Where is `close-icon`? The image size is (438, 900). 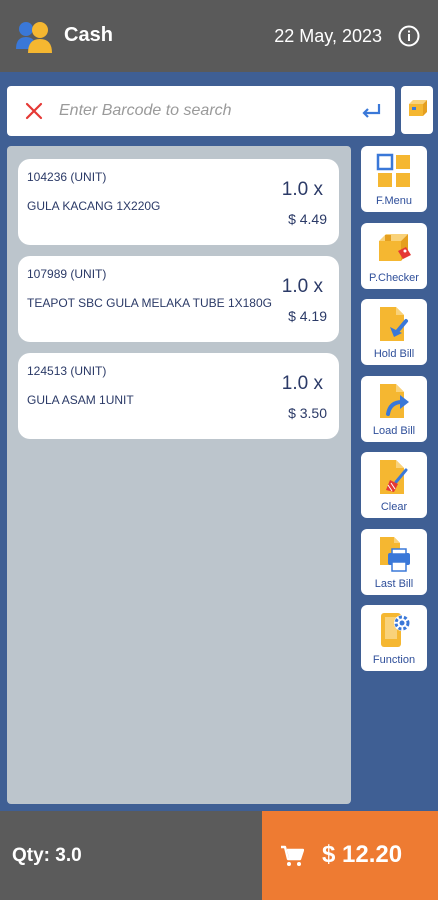
close-icon is located at coordinates (34, 111).